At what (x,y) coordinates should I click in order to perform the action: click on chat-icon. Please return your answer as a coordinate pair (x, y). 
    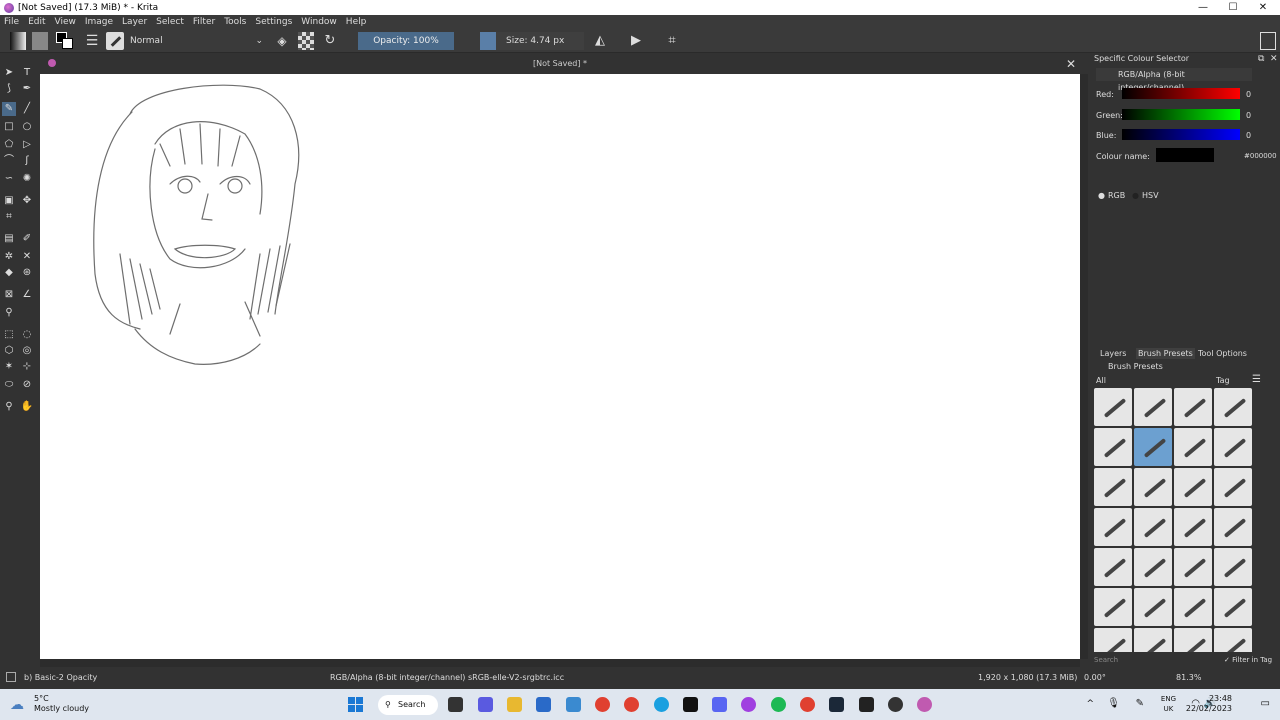
    Looking at the image, I should click on (485, 704).